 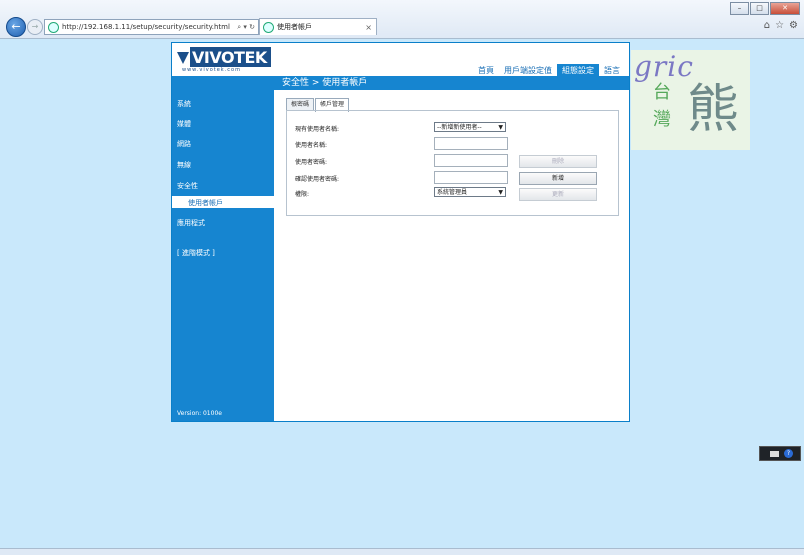 What do you see at coordinates (470, 192) in the screenshot?
I see `privilege-select: 系統管理員 ▼` at bounding box center [470, 192].